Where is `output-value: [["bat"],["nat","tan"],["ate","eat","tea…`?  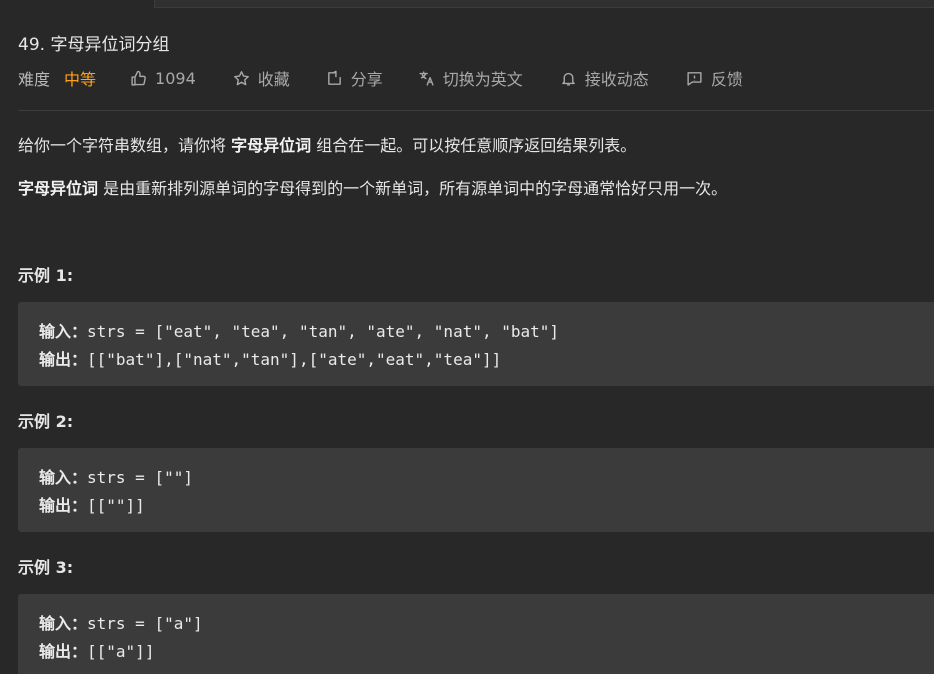 output-value: [["bat"],["nat","tan"],["ate","eat","tea… is located at coordinates (294, 359).